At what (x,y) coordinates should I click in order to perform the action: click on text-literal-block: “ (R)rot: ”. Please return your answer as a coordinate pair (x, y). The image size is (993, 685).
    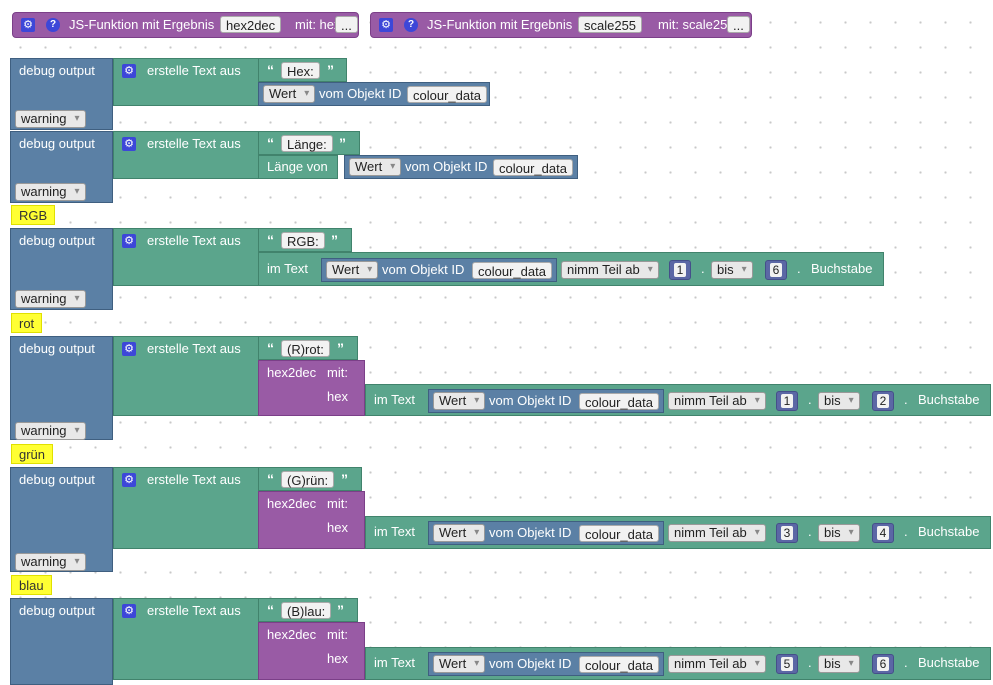
    Looking at the image, I should click on (308, 348).